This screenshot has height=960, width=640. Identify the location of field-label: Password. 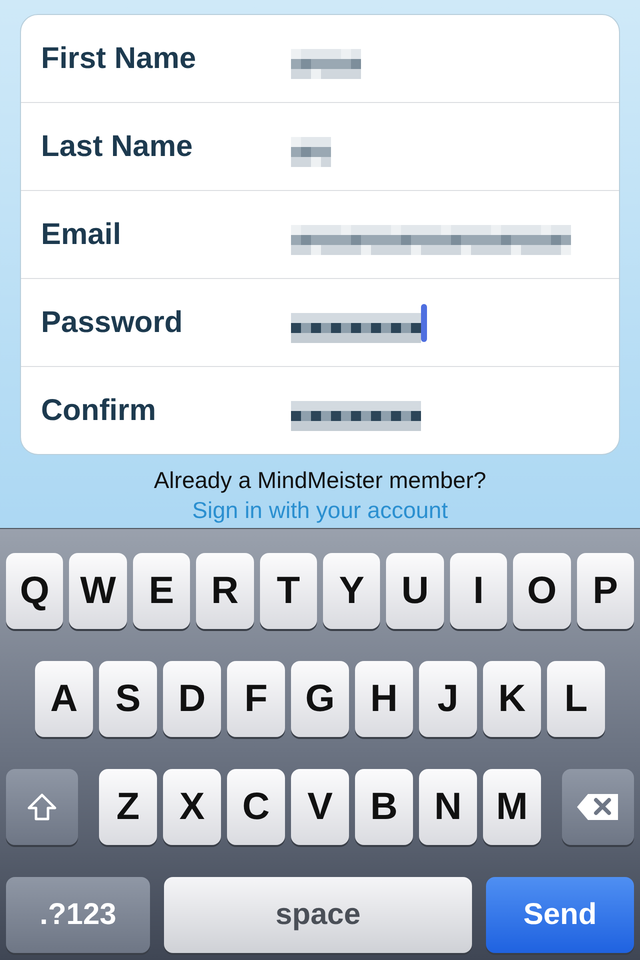
(112, 323).